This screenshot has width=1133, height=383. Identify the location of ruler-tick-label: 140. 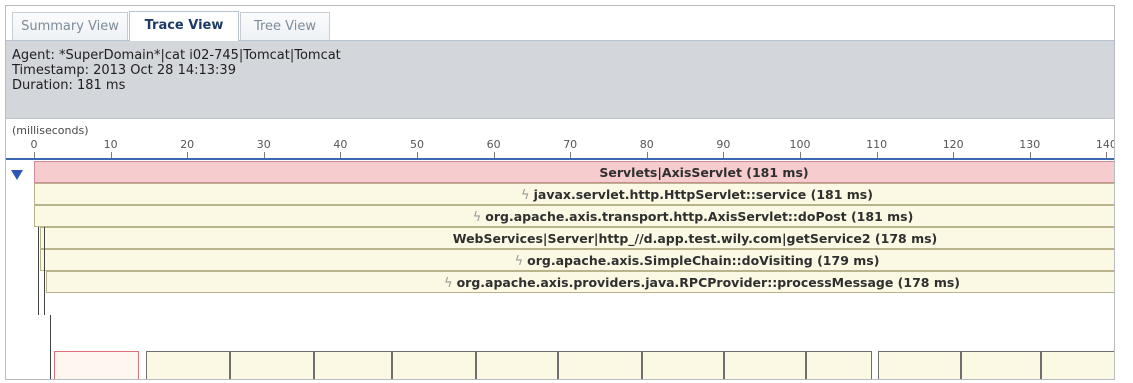
(1105, 144).